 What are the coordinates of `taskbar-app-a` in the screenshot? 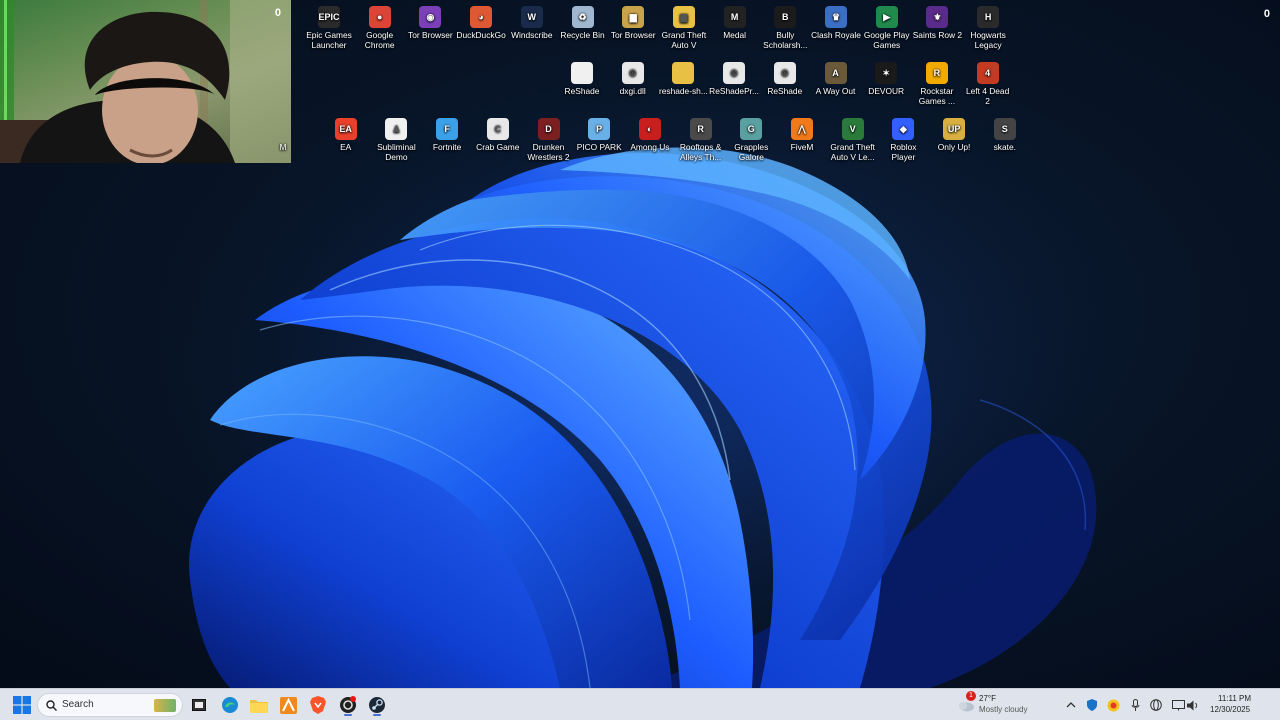 It's located at (288, 705).